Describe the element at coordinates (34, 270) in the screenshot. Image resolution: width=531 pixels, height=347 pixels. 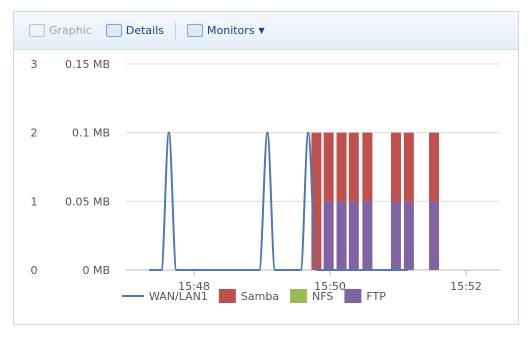
I see `y-tick-label-left: 0` at that location.